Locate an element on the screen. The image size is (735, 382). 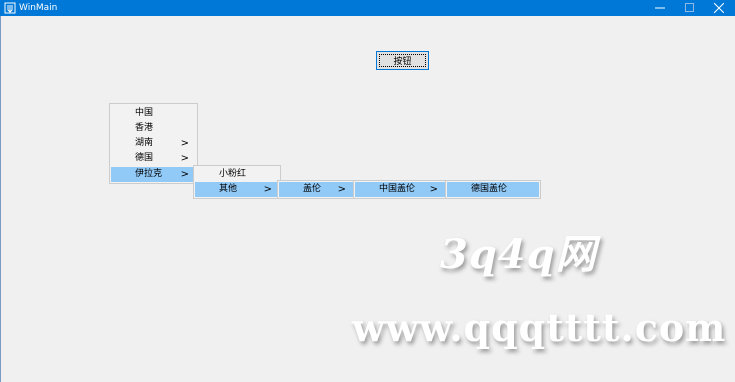
menu-item-iraq: 伊拉克 > is located at coordinates (153, 174).